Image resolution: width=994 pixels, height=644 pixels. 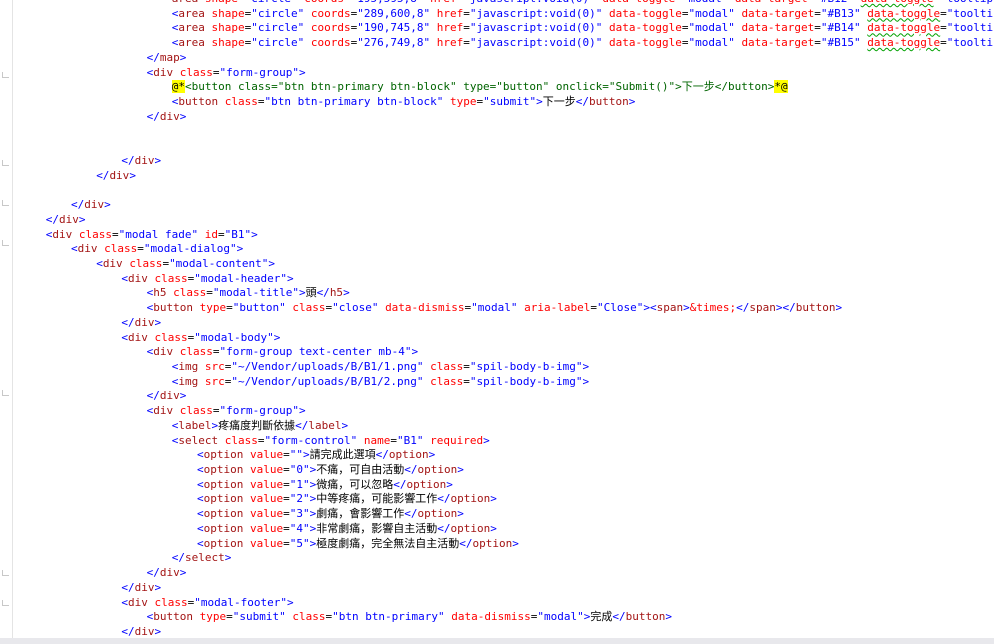 What do you see at coordinates (157, 249) in the screenshot?
I see `code-line: <div class="modal-dialog">` at bounding box center [157, 249].